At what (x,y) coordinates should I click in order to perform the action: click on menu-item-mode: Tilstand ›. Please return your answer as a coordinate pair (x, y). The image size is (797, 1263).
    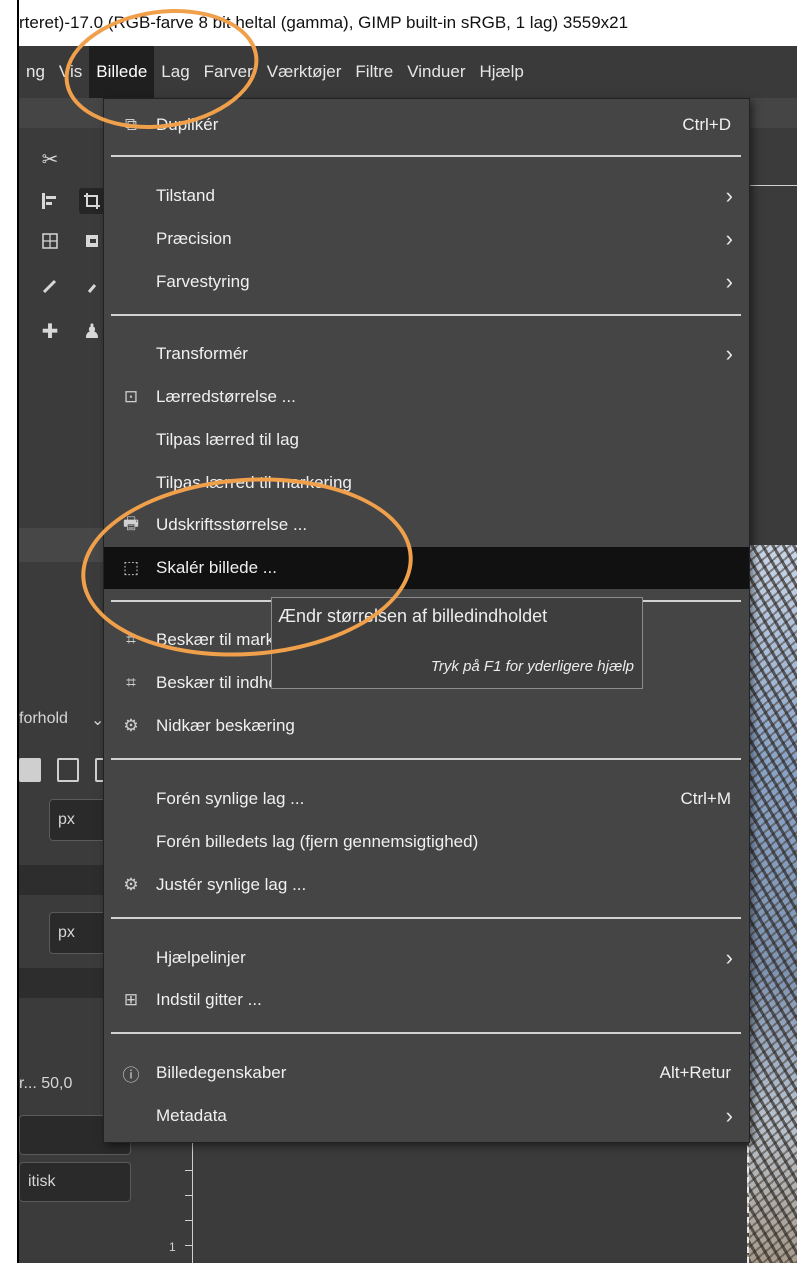
    Looking at the image, I should click on (426, 196).